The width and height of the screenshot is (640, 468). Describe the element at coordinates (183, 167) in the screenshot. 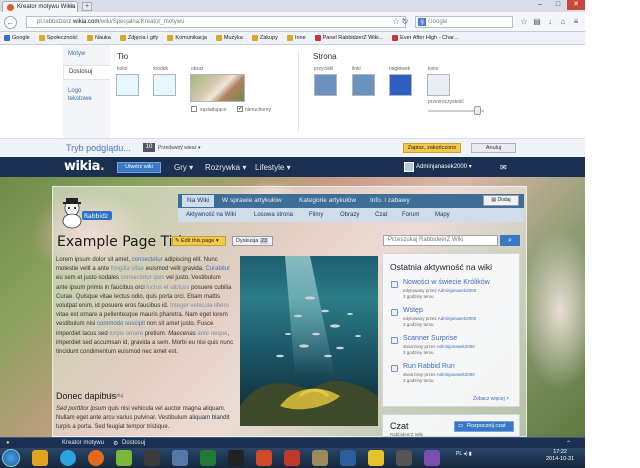

I see `nav-games: Gry ▾` at that location.